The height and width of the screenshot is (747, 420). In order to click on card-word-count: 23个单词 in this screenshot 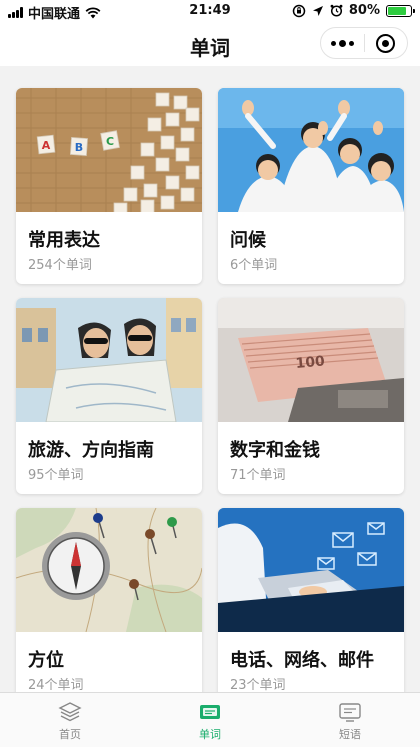, I will do `click(258, 685)`.